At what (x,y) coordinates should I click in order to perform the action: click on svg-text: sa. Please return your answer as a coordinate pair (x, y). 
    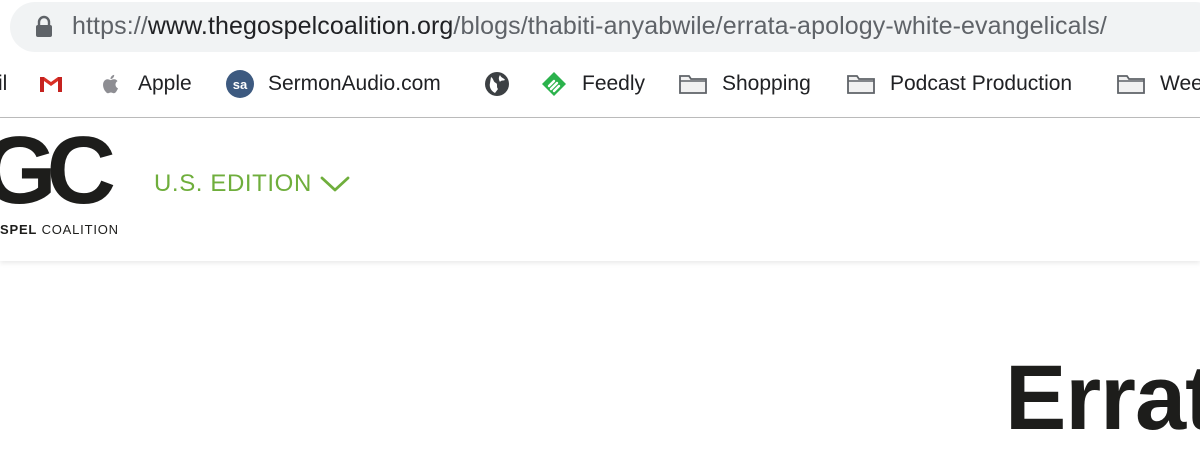
    Looking at the image, I should click on (240, 84).